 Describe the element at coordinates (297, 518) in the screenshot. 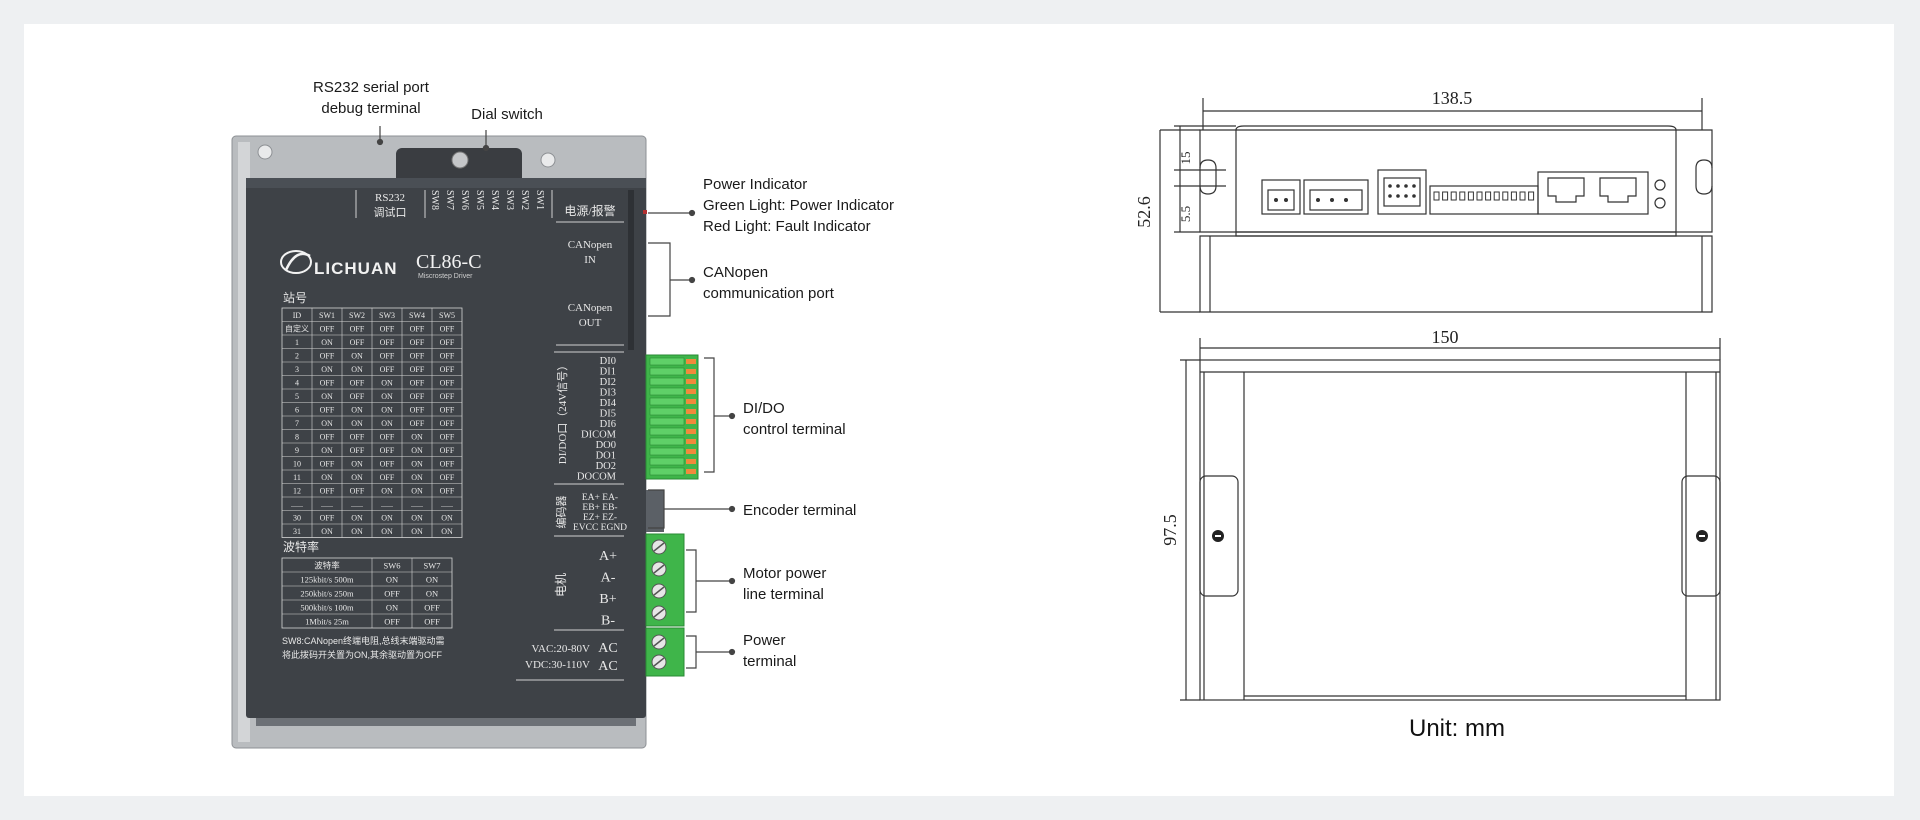

I see `station-table-cell: 30` at that location.